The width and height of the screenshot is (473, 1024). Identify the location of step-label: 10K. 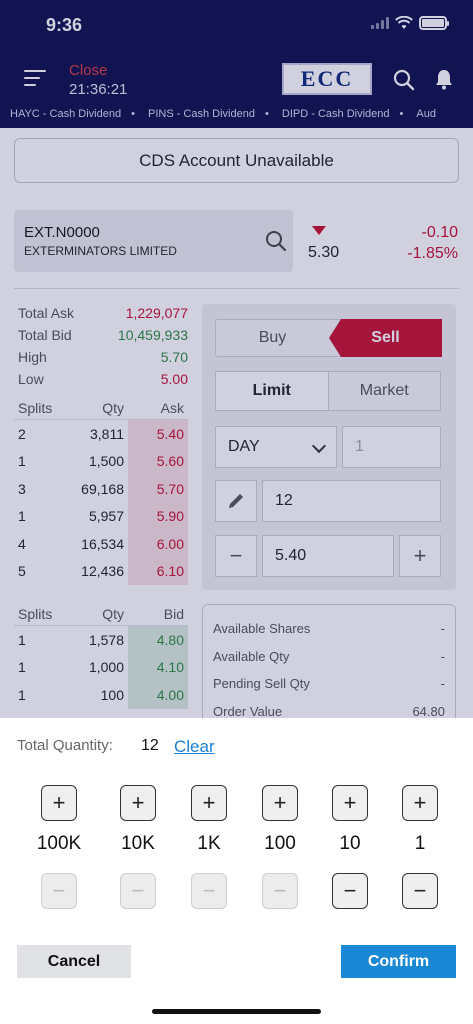
(138, 843).